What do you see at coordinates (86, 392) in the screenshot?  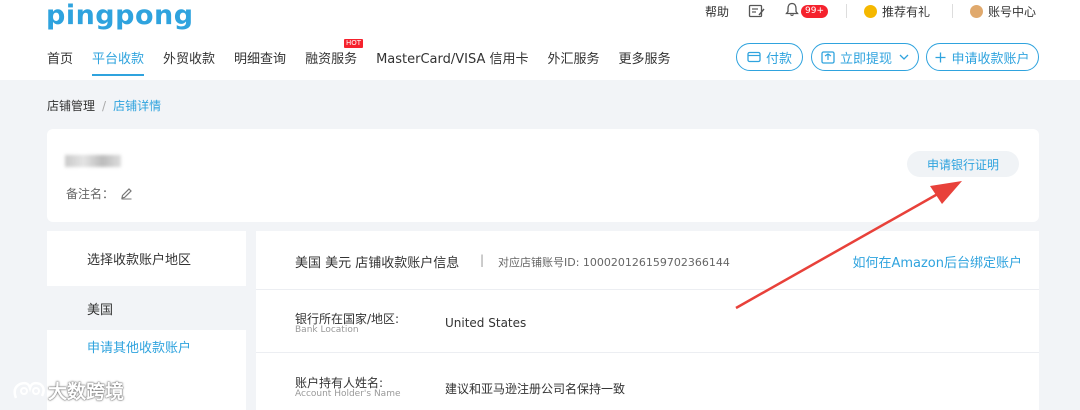 I see `watermark-text: 大数跨境` at bounding box center [86, 392].